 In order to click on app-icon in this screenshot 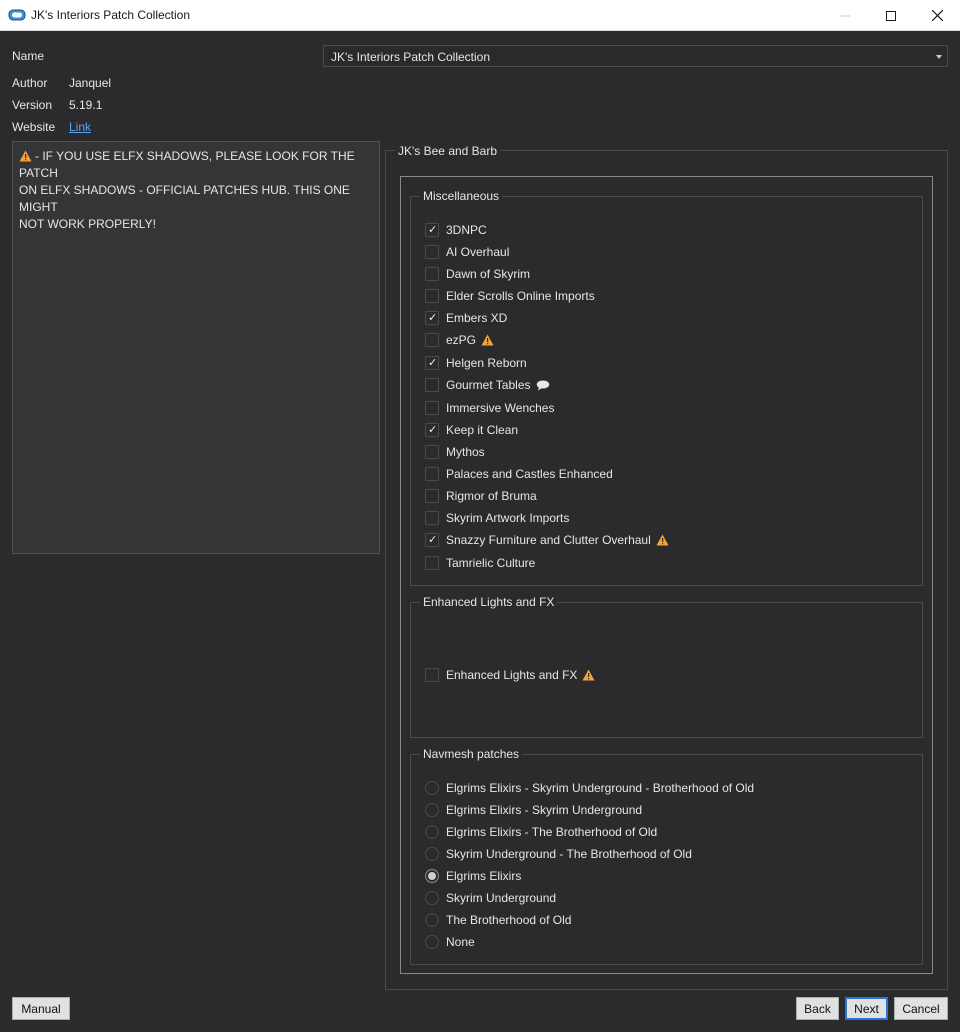, I will do `click(17, 15)`.